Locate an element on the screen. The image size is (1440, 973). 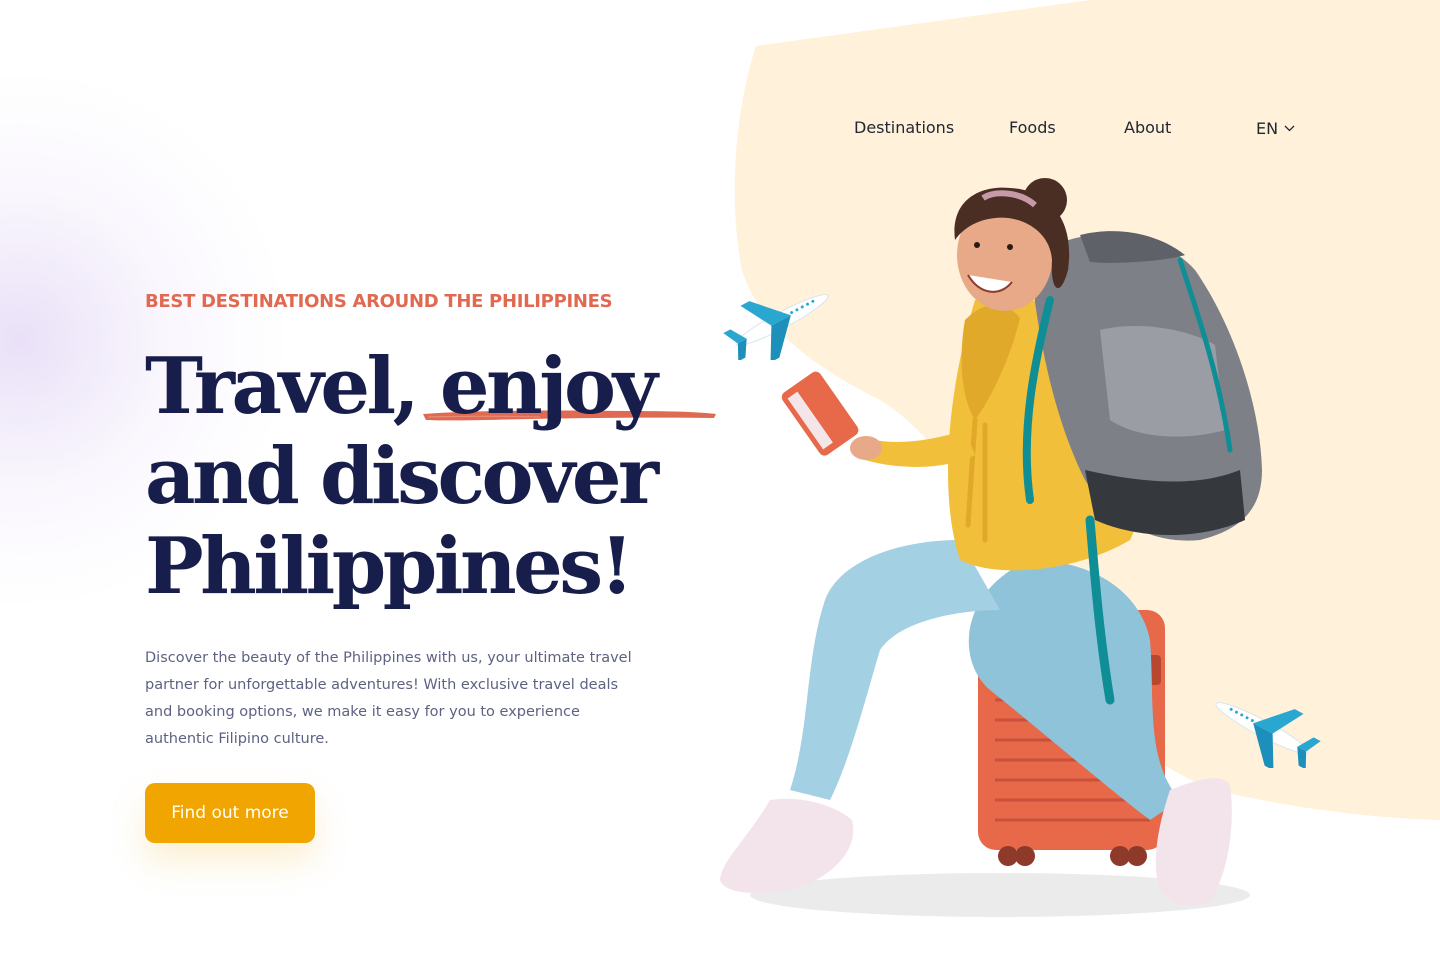
headline-part-1: Travel, is located at coordinates (292, 386).